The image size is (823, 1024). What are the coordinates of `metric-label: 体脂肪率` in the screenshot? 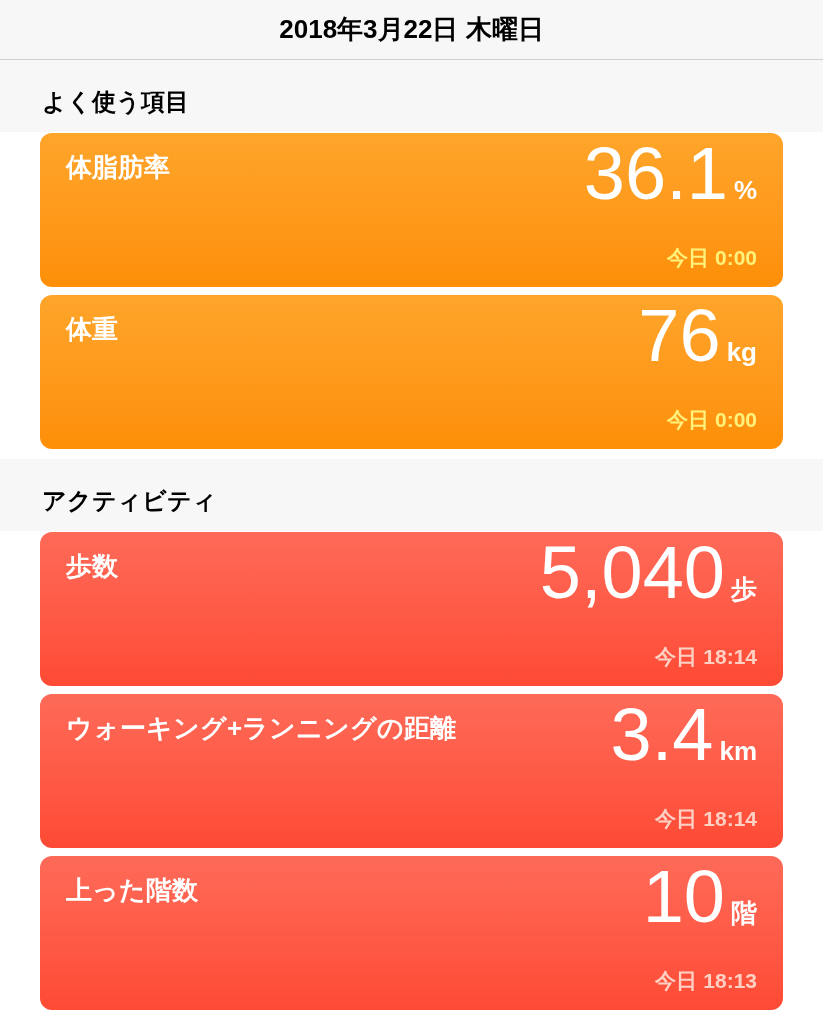 It's located at (118, 167).